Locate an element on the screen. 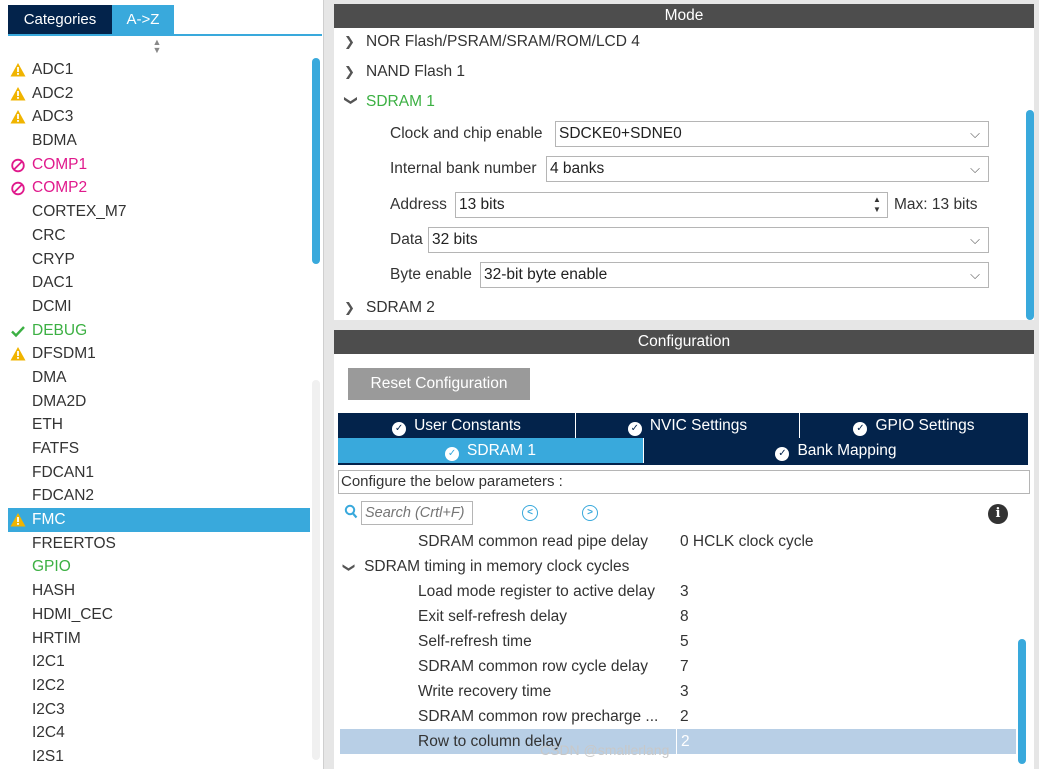 This screenshot has width=1039, height=769. peripheral-item-i2c4: I2C4 is located at coordinates (159, 733).